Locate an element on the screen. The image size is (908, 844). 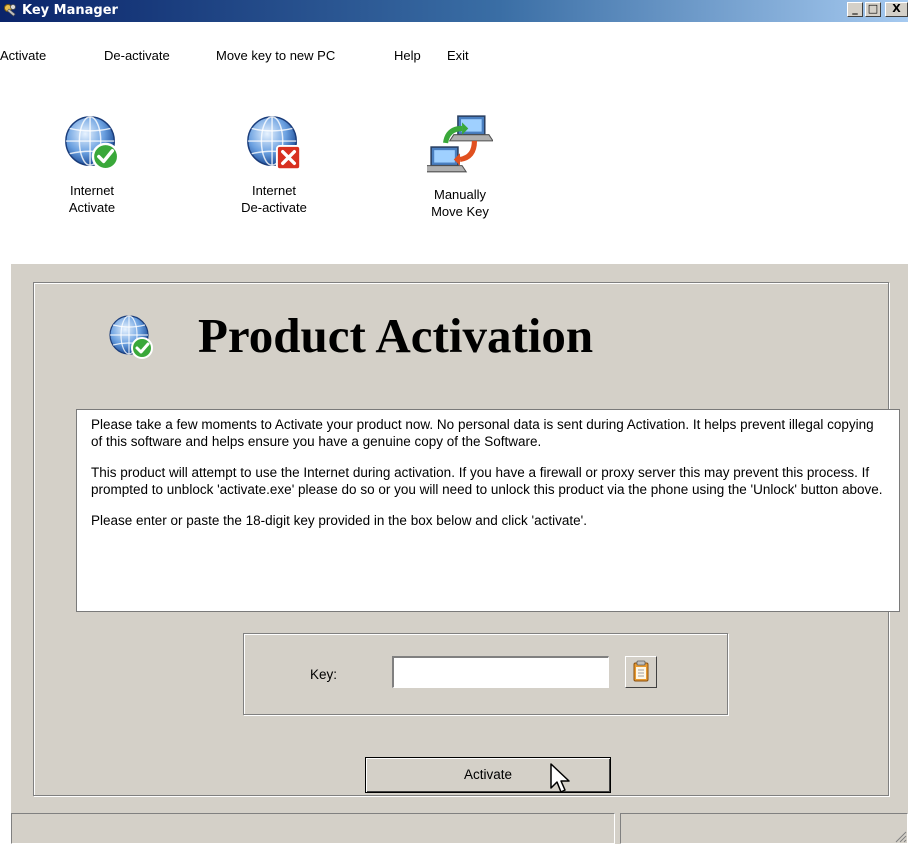
resize-grip-icon is located at coordinates (901, 837).